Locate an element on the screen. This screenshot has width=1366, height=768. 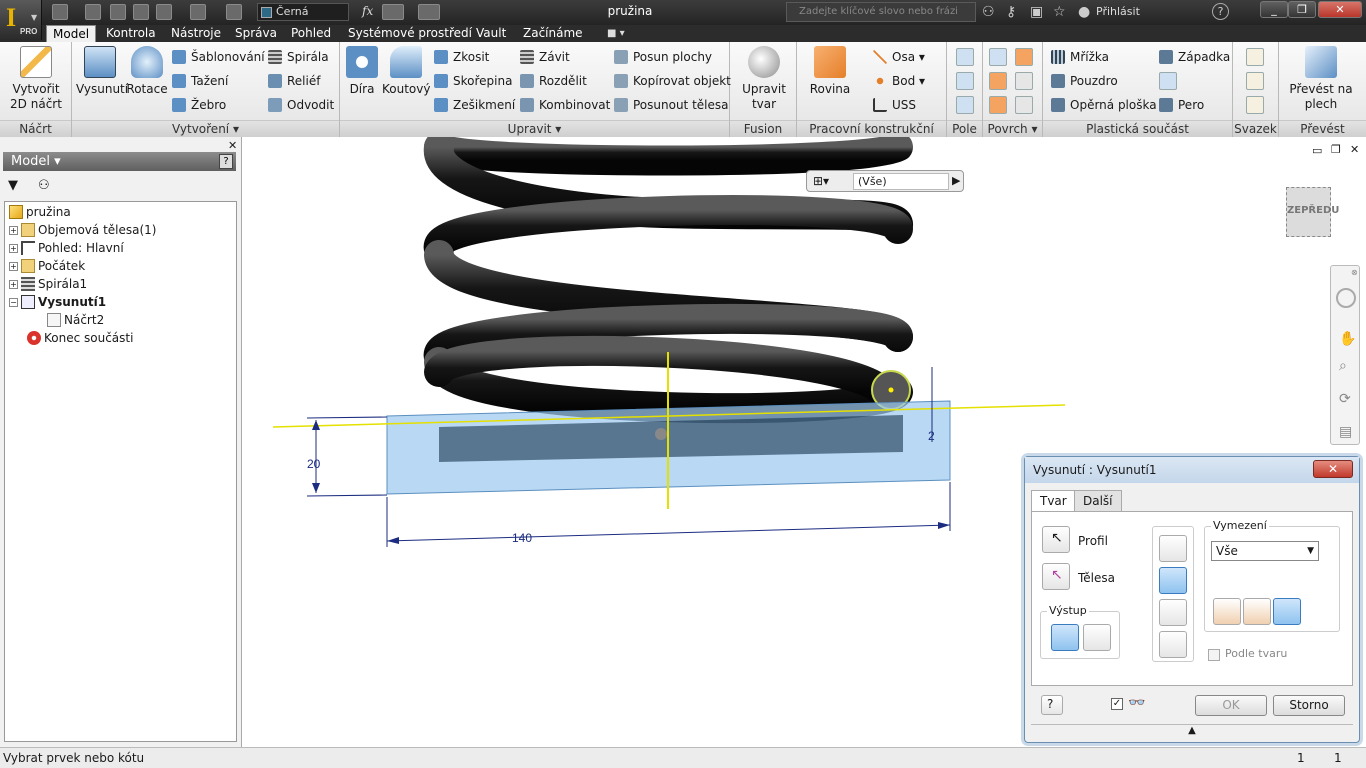
tab-tvar: Tvar is located at coordinates (1053, 501).